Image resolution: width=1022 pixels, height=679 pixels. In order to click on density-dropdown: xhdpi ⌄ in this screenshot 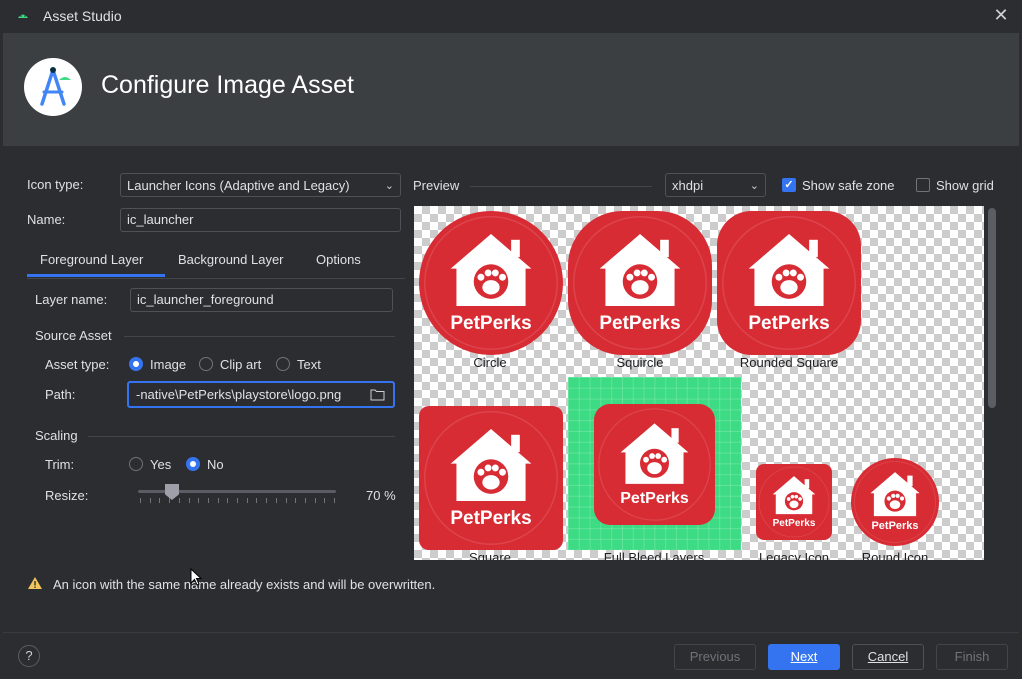, I will do `click(715, 185)`.